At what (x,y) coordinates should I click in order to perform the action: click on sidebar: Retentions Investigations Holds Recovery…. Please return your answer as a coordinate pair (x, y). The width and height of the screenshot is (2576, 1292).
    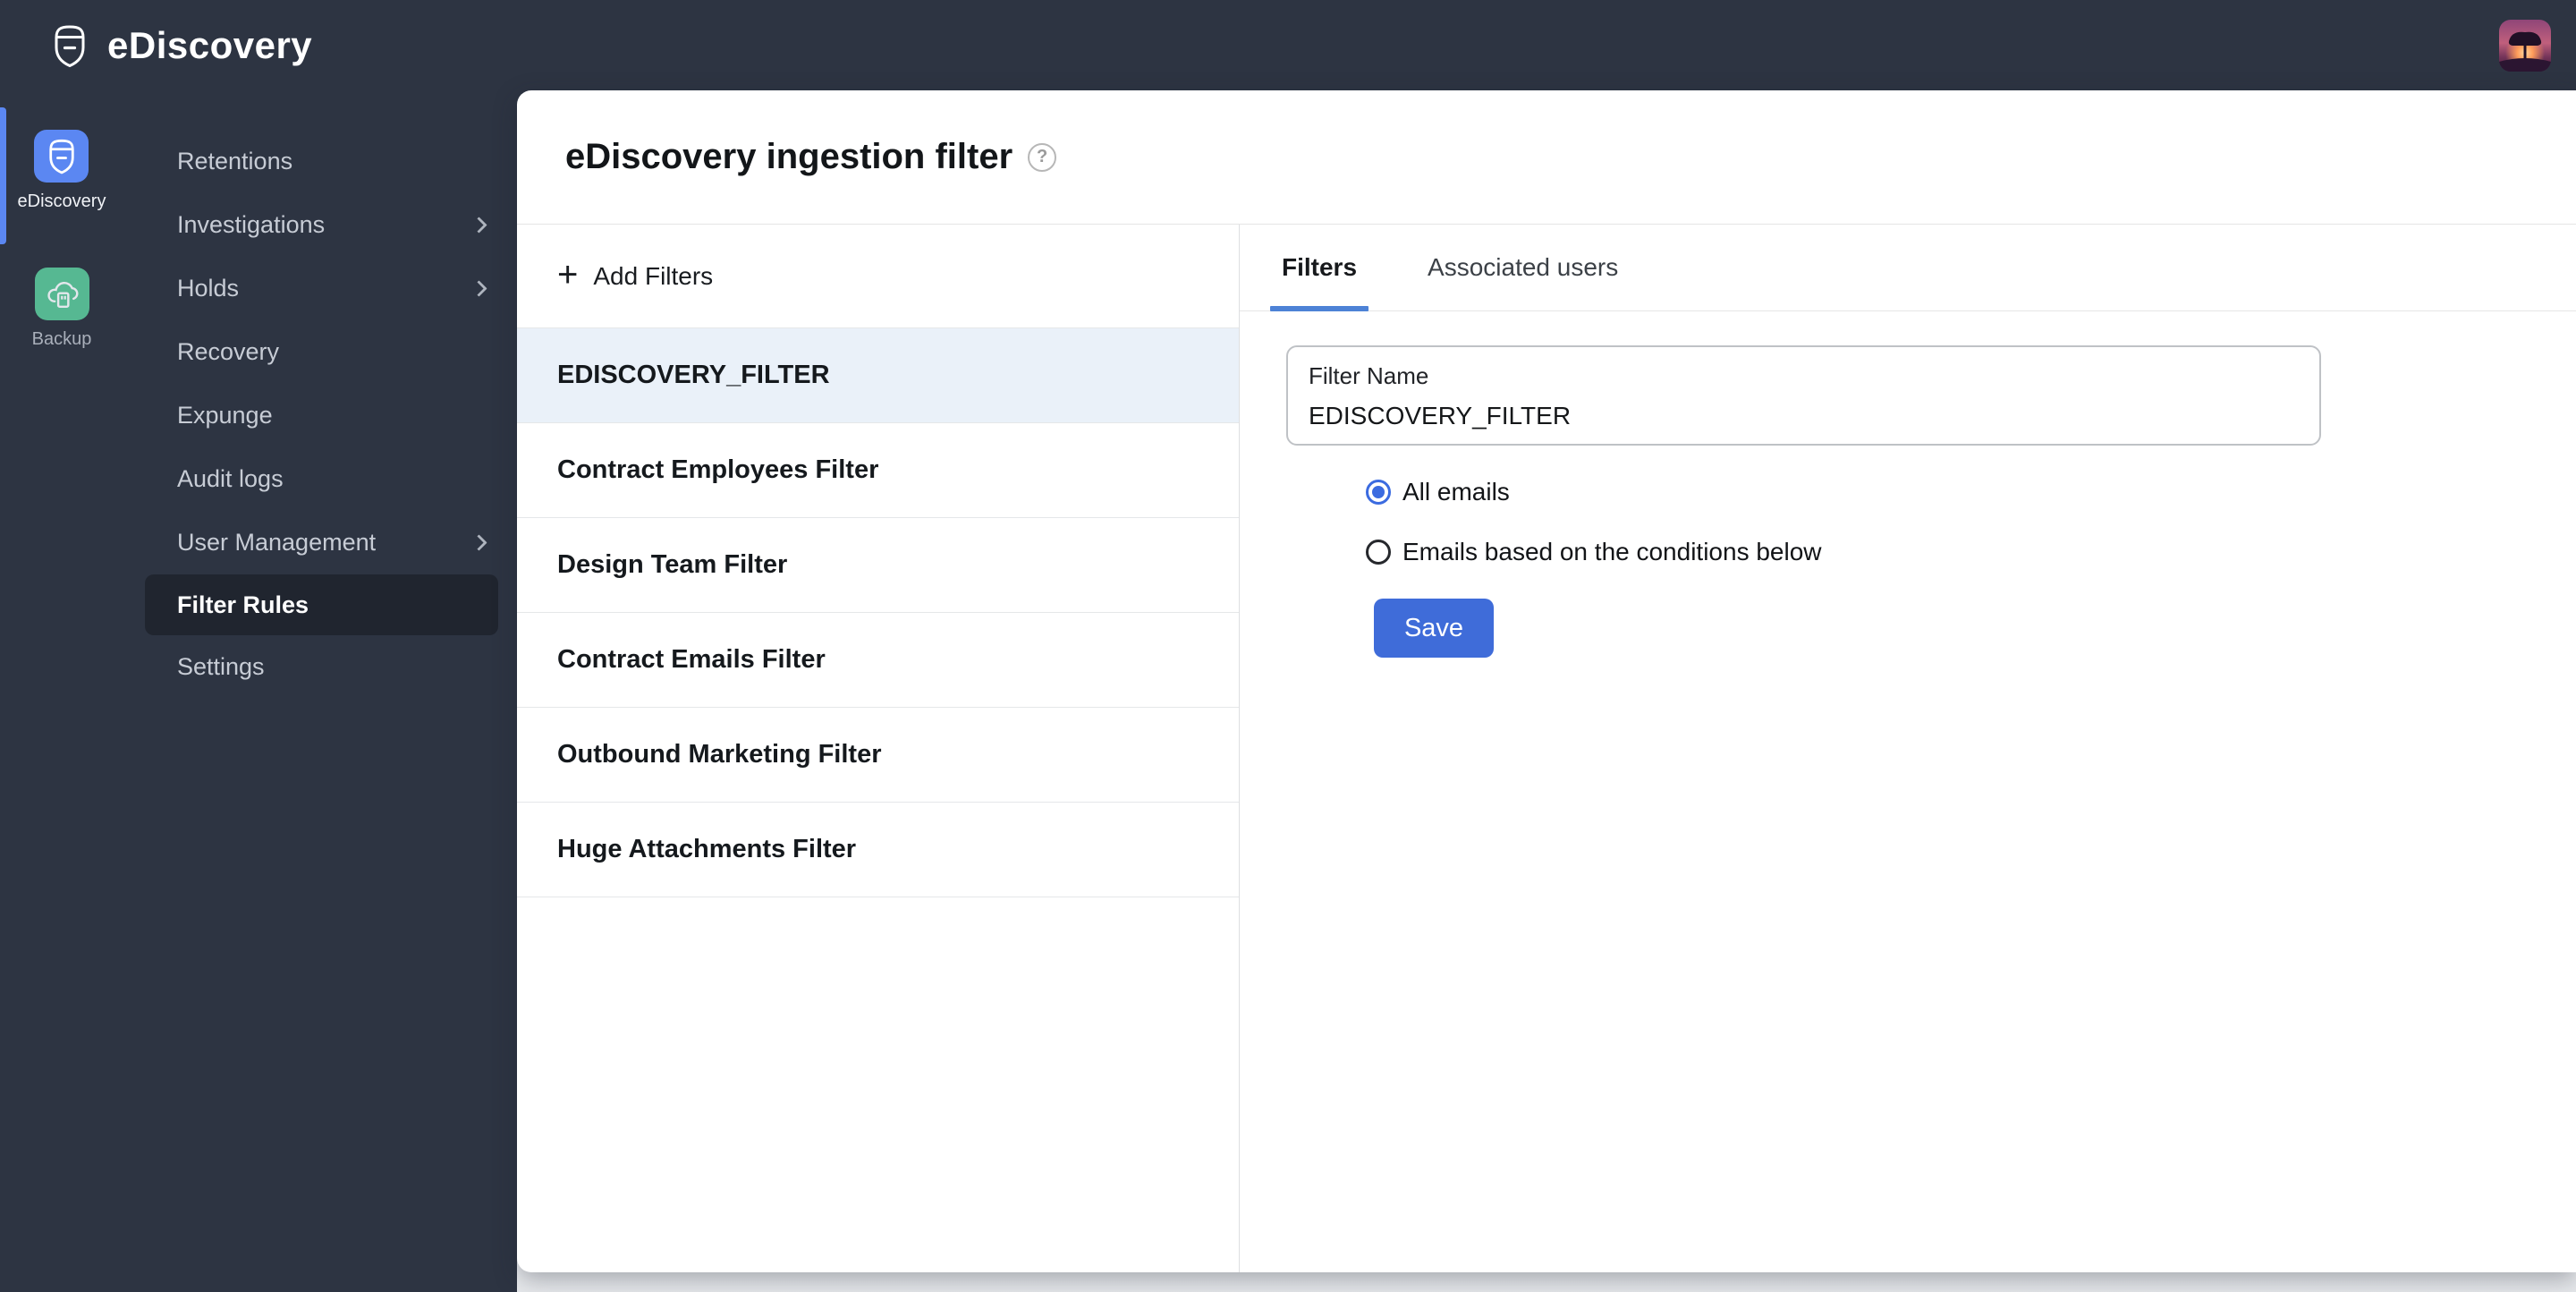
    Looking at the image, I should click on (320, 691).